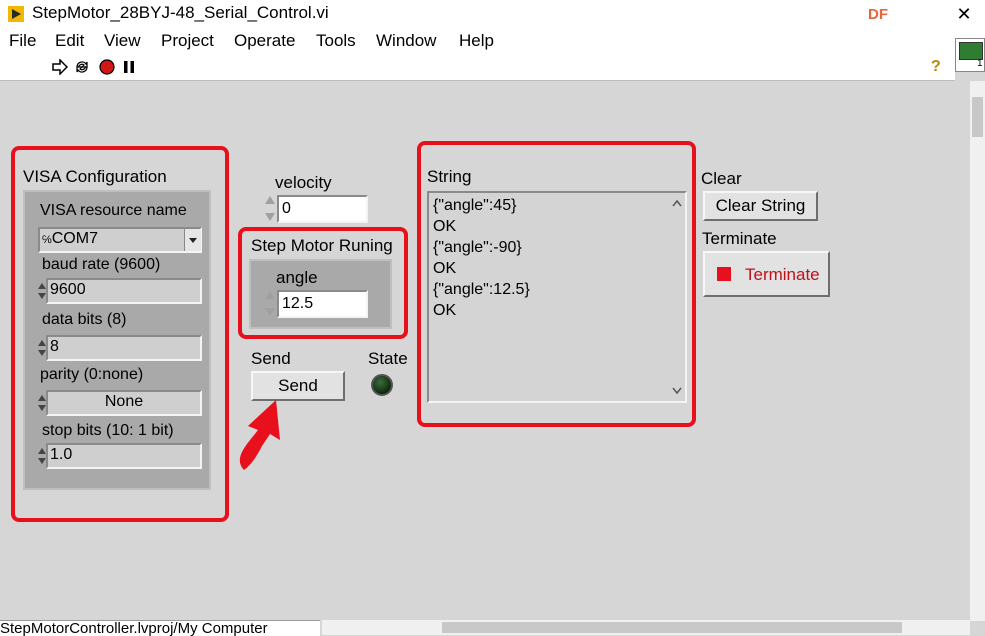 This screenshot has height=636, width=985. I want to click on visa-cluster-title: VISA Configuration, so click(95, 176).